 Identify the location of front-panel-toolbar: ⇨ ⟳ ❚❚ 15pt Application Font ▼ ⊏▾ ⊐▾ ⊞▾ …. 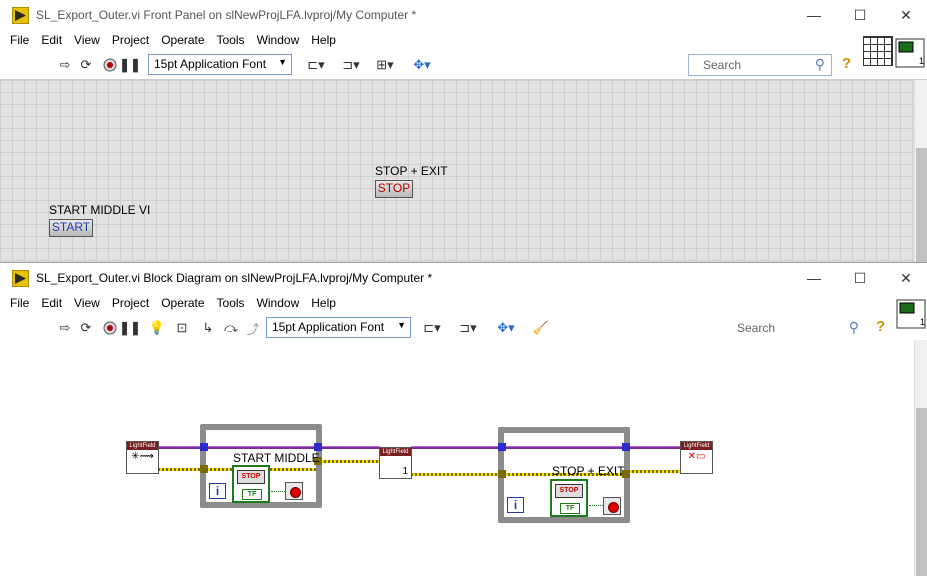
(463, 65).